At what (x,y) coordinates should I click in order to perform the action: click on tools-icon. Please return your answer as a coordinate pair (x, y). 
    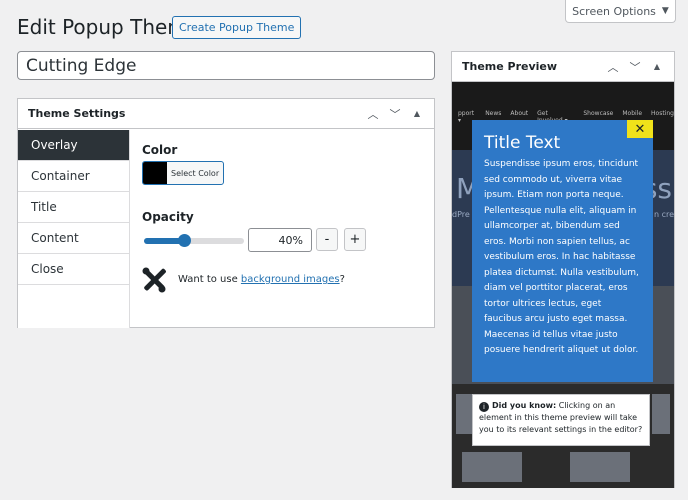
    Looking at the image, I should click on (154, 280).